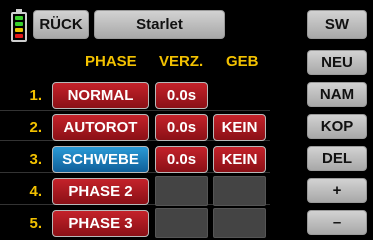 Image resolution: width=373 pixels, height=240 pixels. What do you see at coordinates (35, 127) in the screenshot?
I see `row-number: 2.` at bounding box center [35, 127].